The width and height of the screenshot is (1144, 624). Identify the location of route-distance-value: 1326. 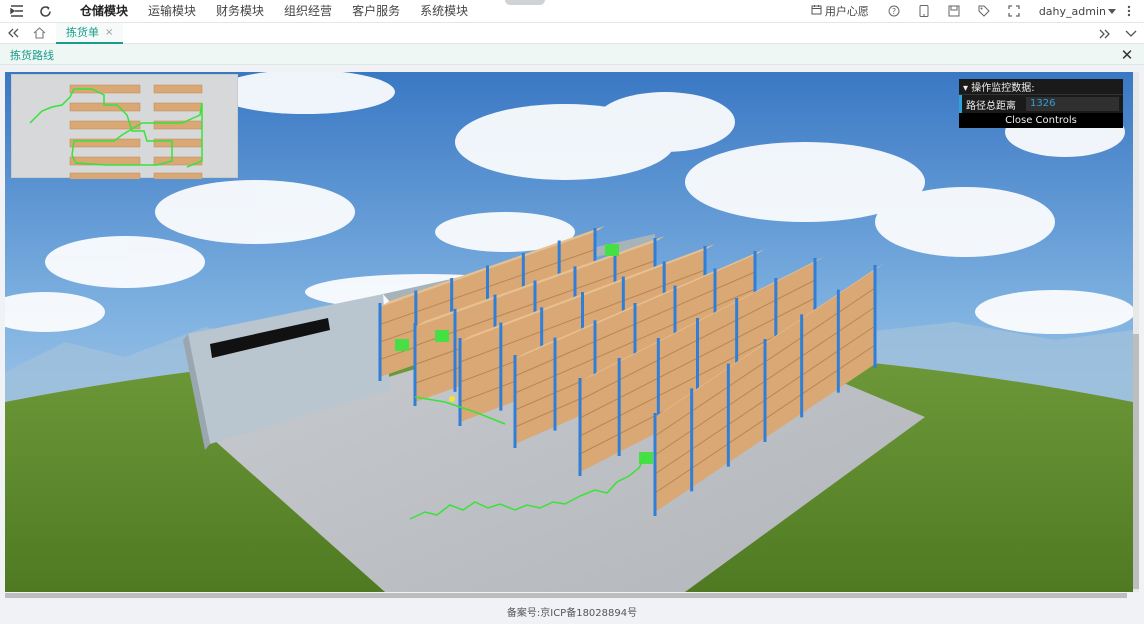
(1072, 104).